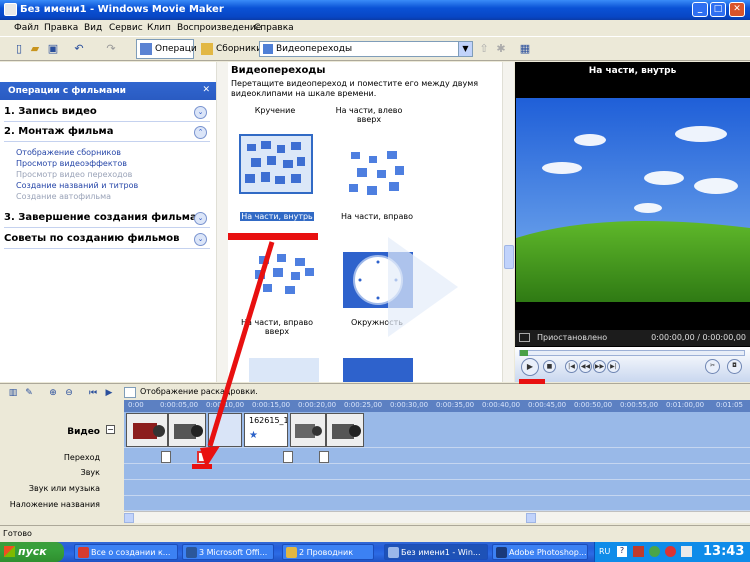 This screenshot has width=750, height=562. I want to click on collapse-icon: ⌃, so click(200, 132).